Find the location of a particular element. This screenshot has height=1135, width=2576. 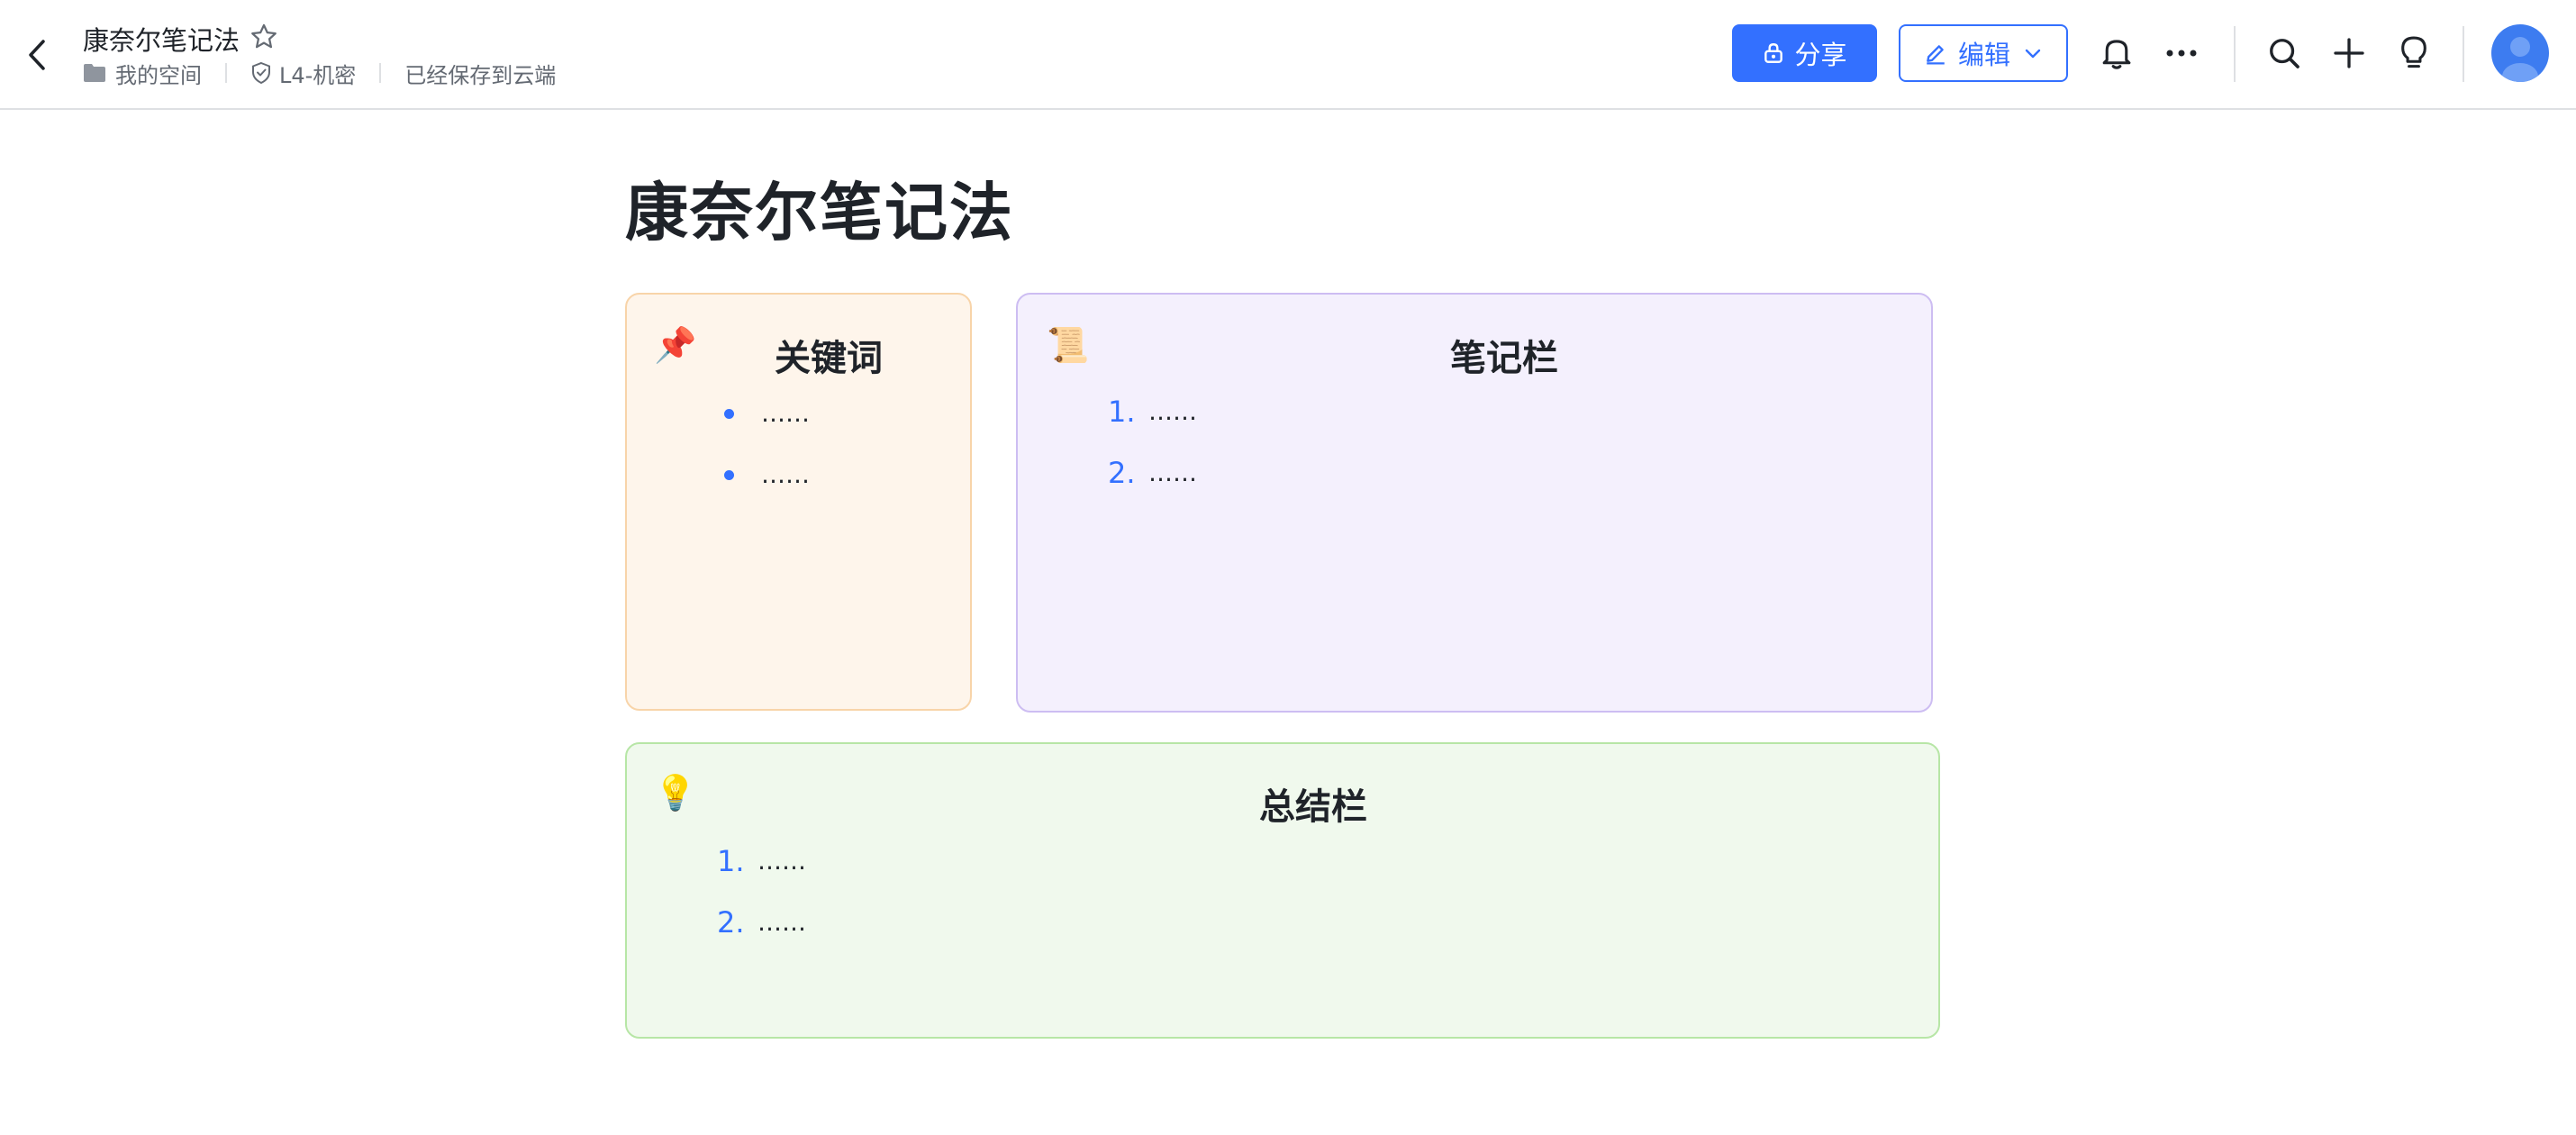

avatar is located at coordinates (2520, 53).